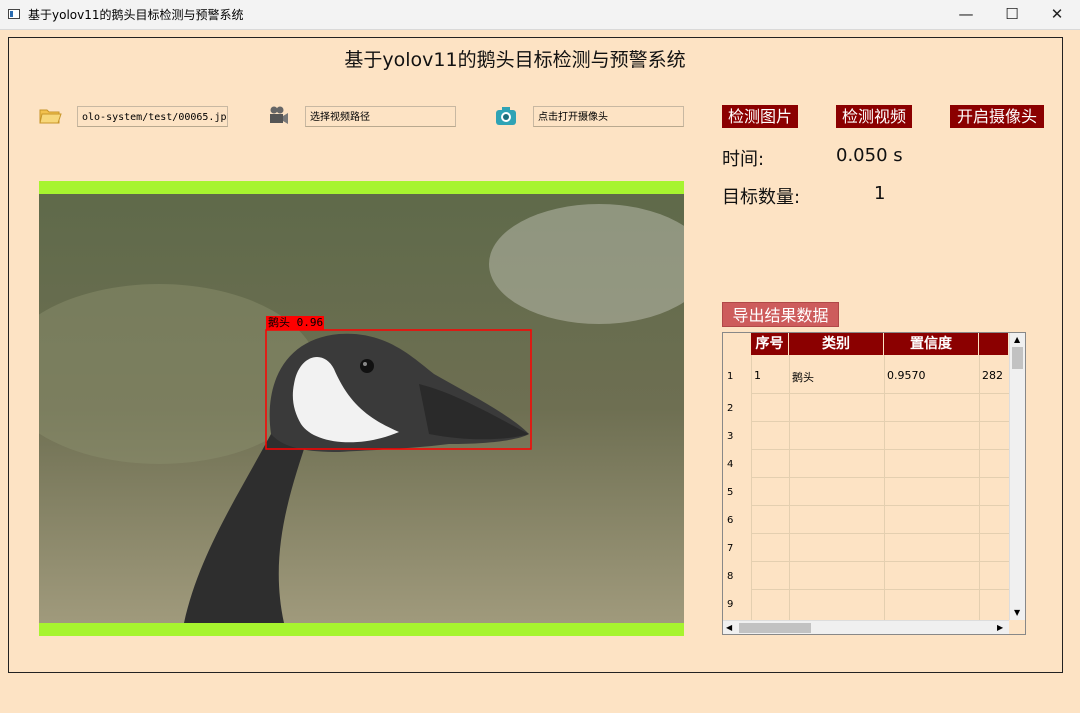 This screenshot has height=713, width=1080. I want to click on window-titlebar: 基于yolov11的鹅头目标检测与预警系统 — ☐ ✕, so click(540, 15).